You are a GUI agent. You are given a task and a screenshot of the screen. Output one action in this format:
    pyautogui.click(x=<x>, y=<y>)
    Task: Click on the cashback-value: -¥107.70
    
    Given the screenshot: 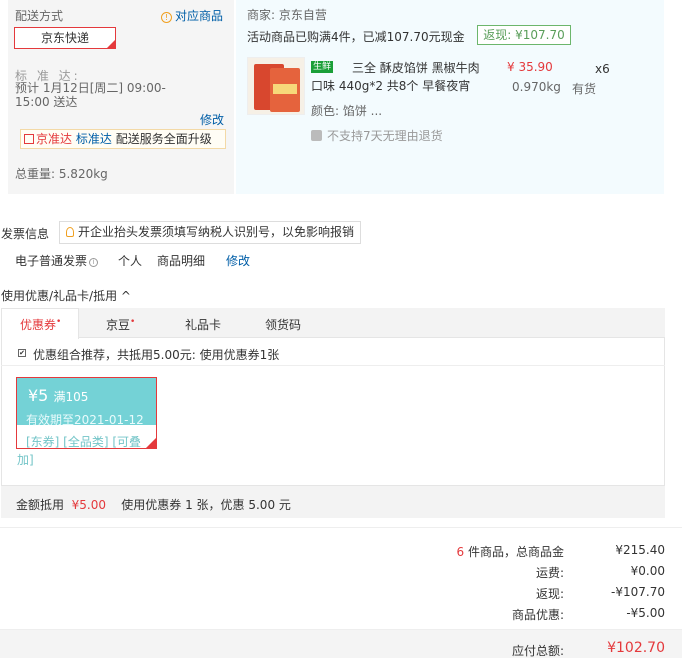 What is the action you would take?
    pyautogui.click(x=638, y=592)
    